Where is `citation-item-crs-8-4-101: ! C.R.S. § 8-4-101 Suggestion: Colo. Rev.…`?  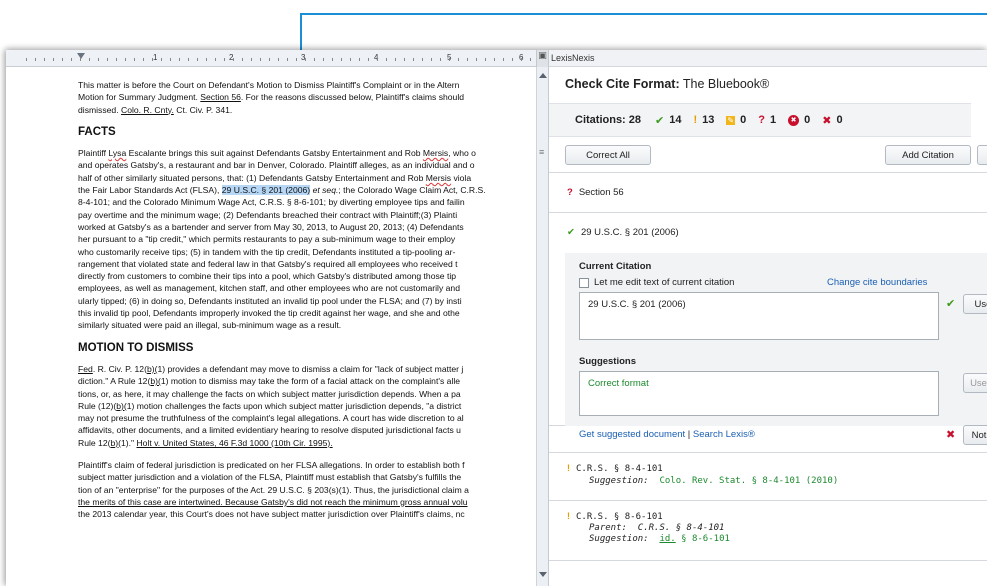
citation-item-crs-8-4-101: ! C.R.S. § 8-4-101 Suggestion: Colo. Rev.… is located at coordinates (768, 477).